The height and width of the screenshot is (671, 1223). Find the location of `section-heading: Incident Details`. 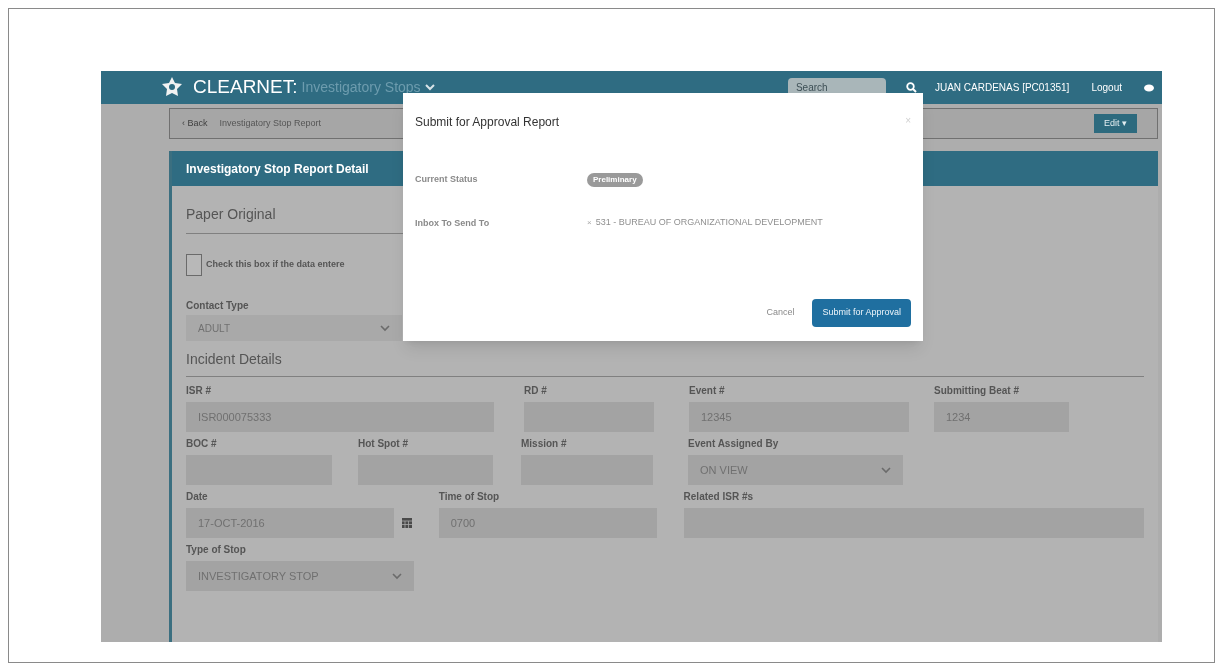

section-heading: Incident Details is located at coordinates (665, 363).